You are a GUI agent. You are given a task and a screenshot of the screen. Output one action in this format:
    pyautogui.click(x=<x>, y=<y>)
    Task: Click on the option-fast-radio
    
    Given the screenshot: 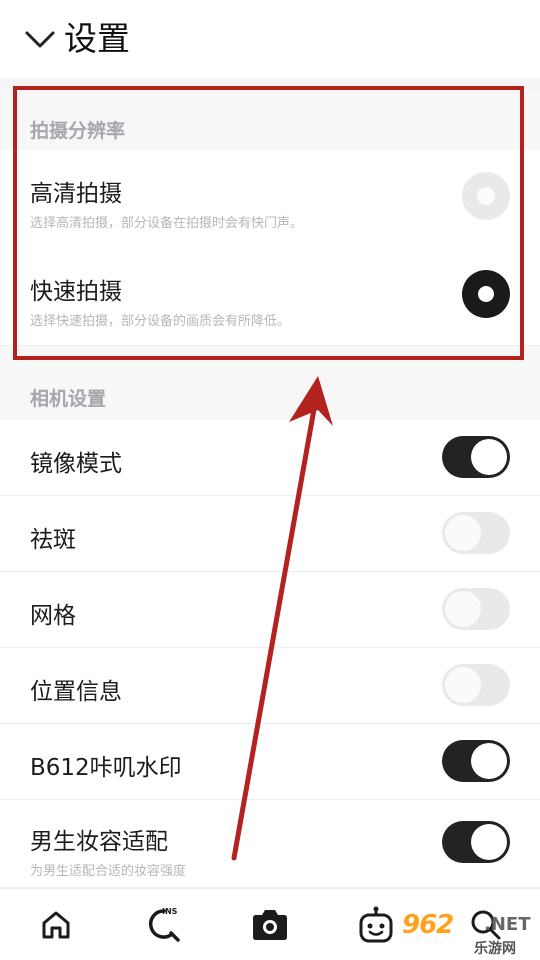 What is the action you would take?
    pyautogui.click(x=486, y=294)
    